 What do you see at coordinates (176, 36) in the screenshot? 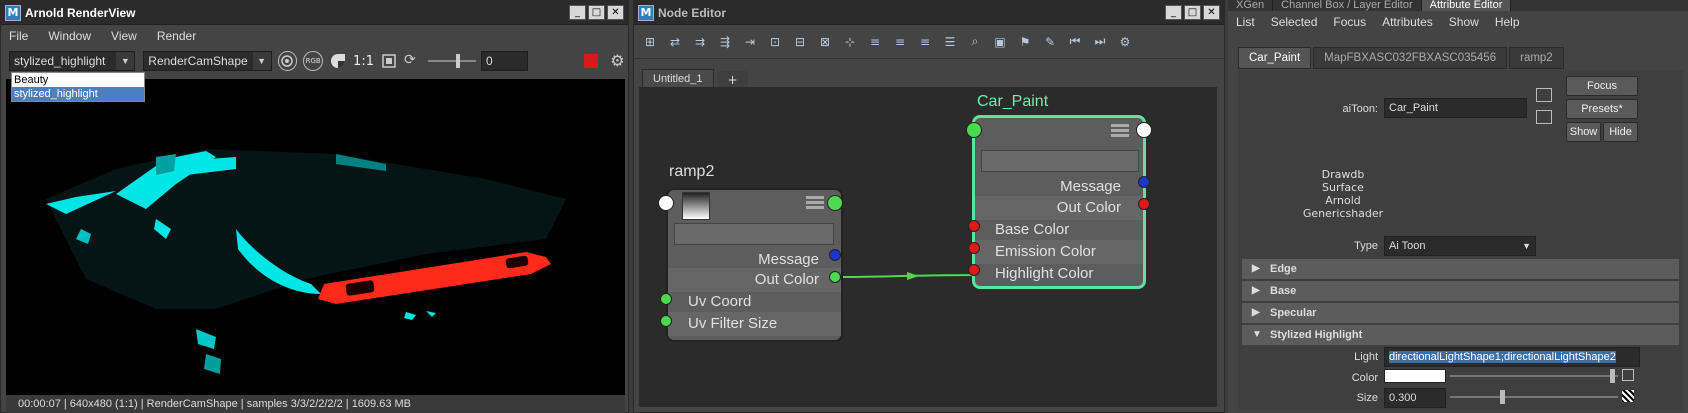
I see `menu-render: Render` at bounding box center [176, 36].